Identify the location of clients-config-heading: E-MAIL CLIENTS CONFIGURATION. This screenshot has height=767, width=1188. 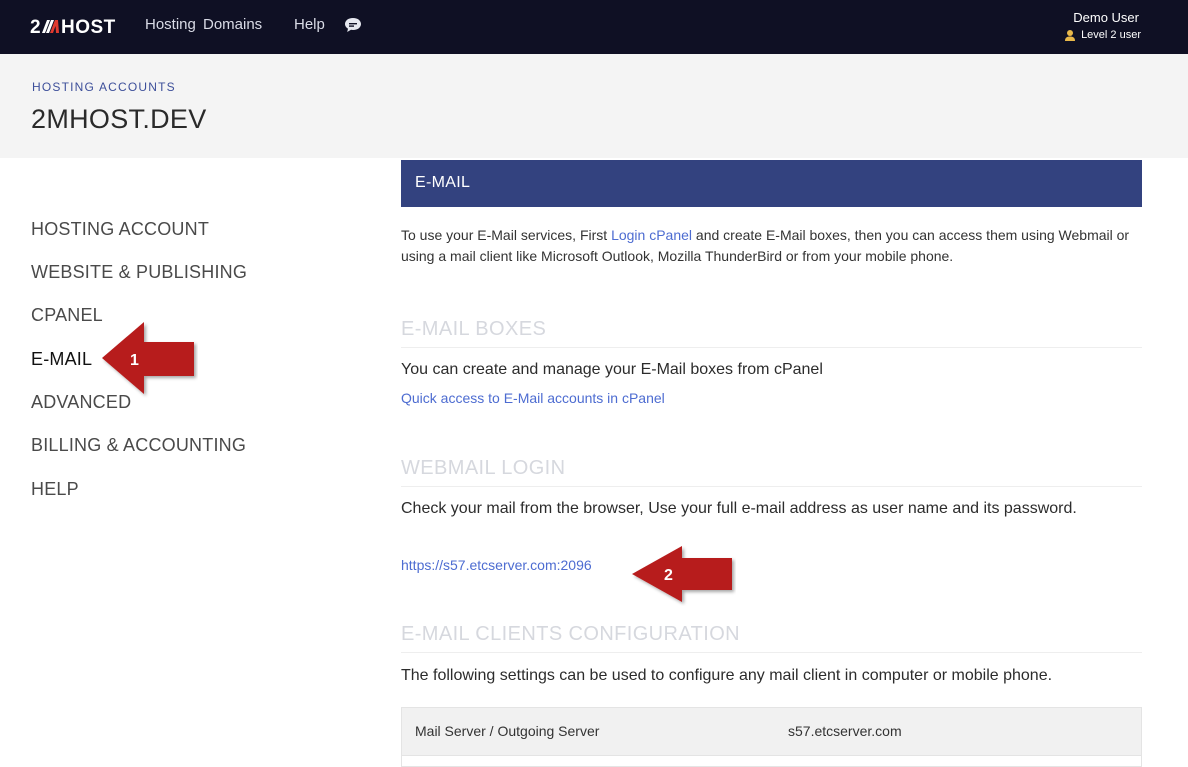
(771, 638).